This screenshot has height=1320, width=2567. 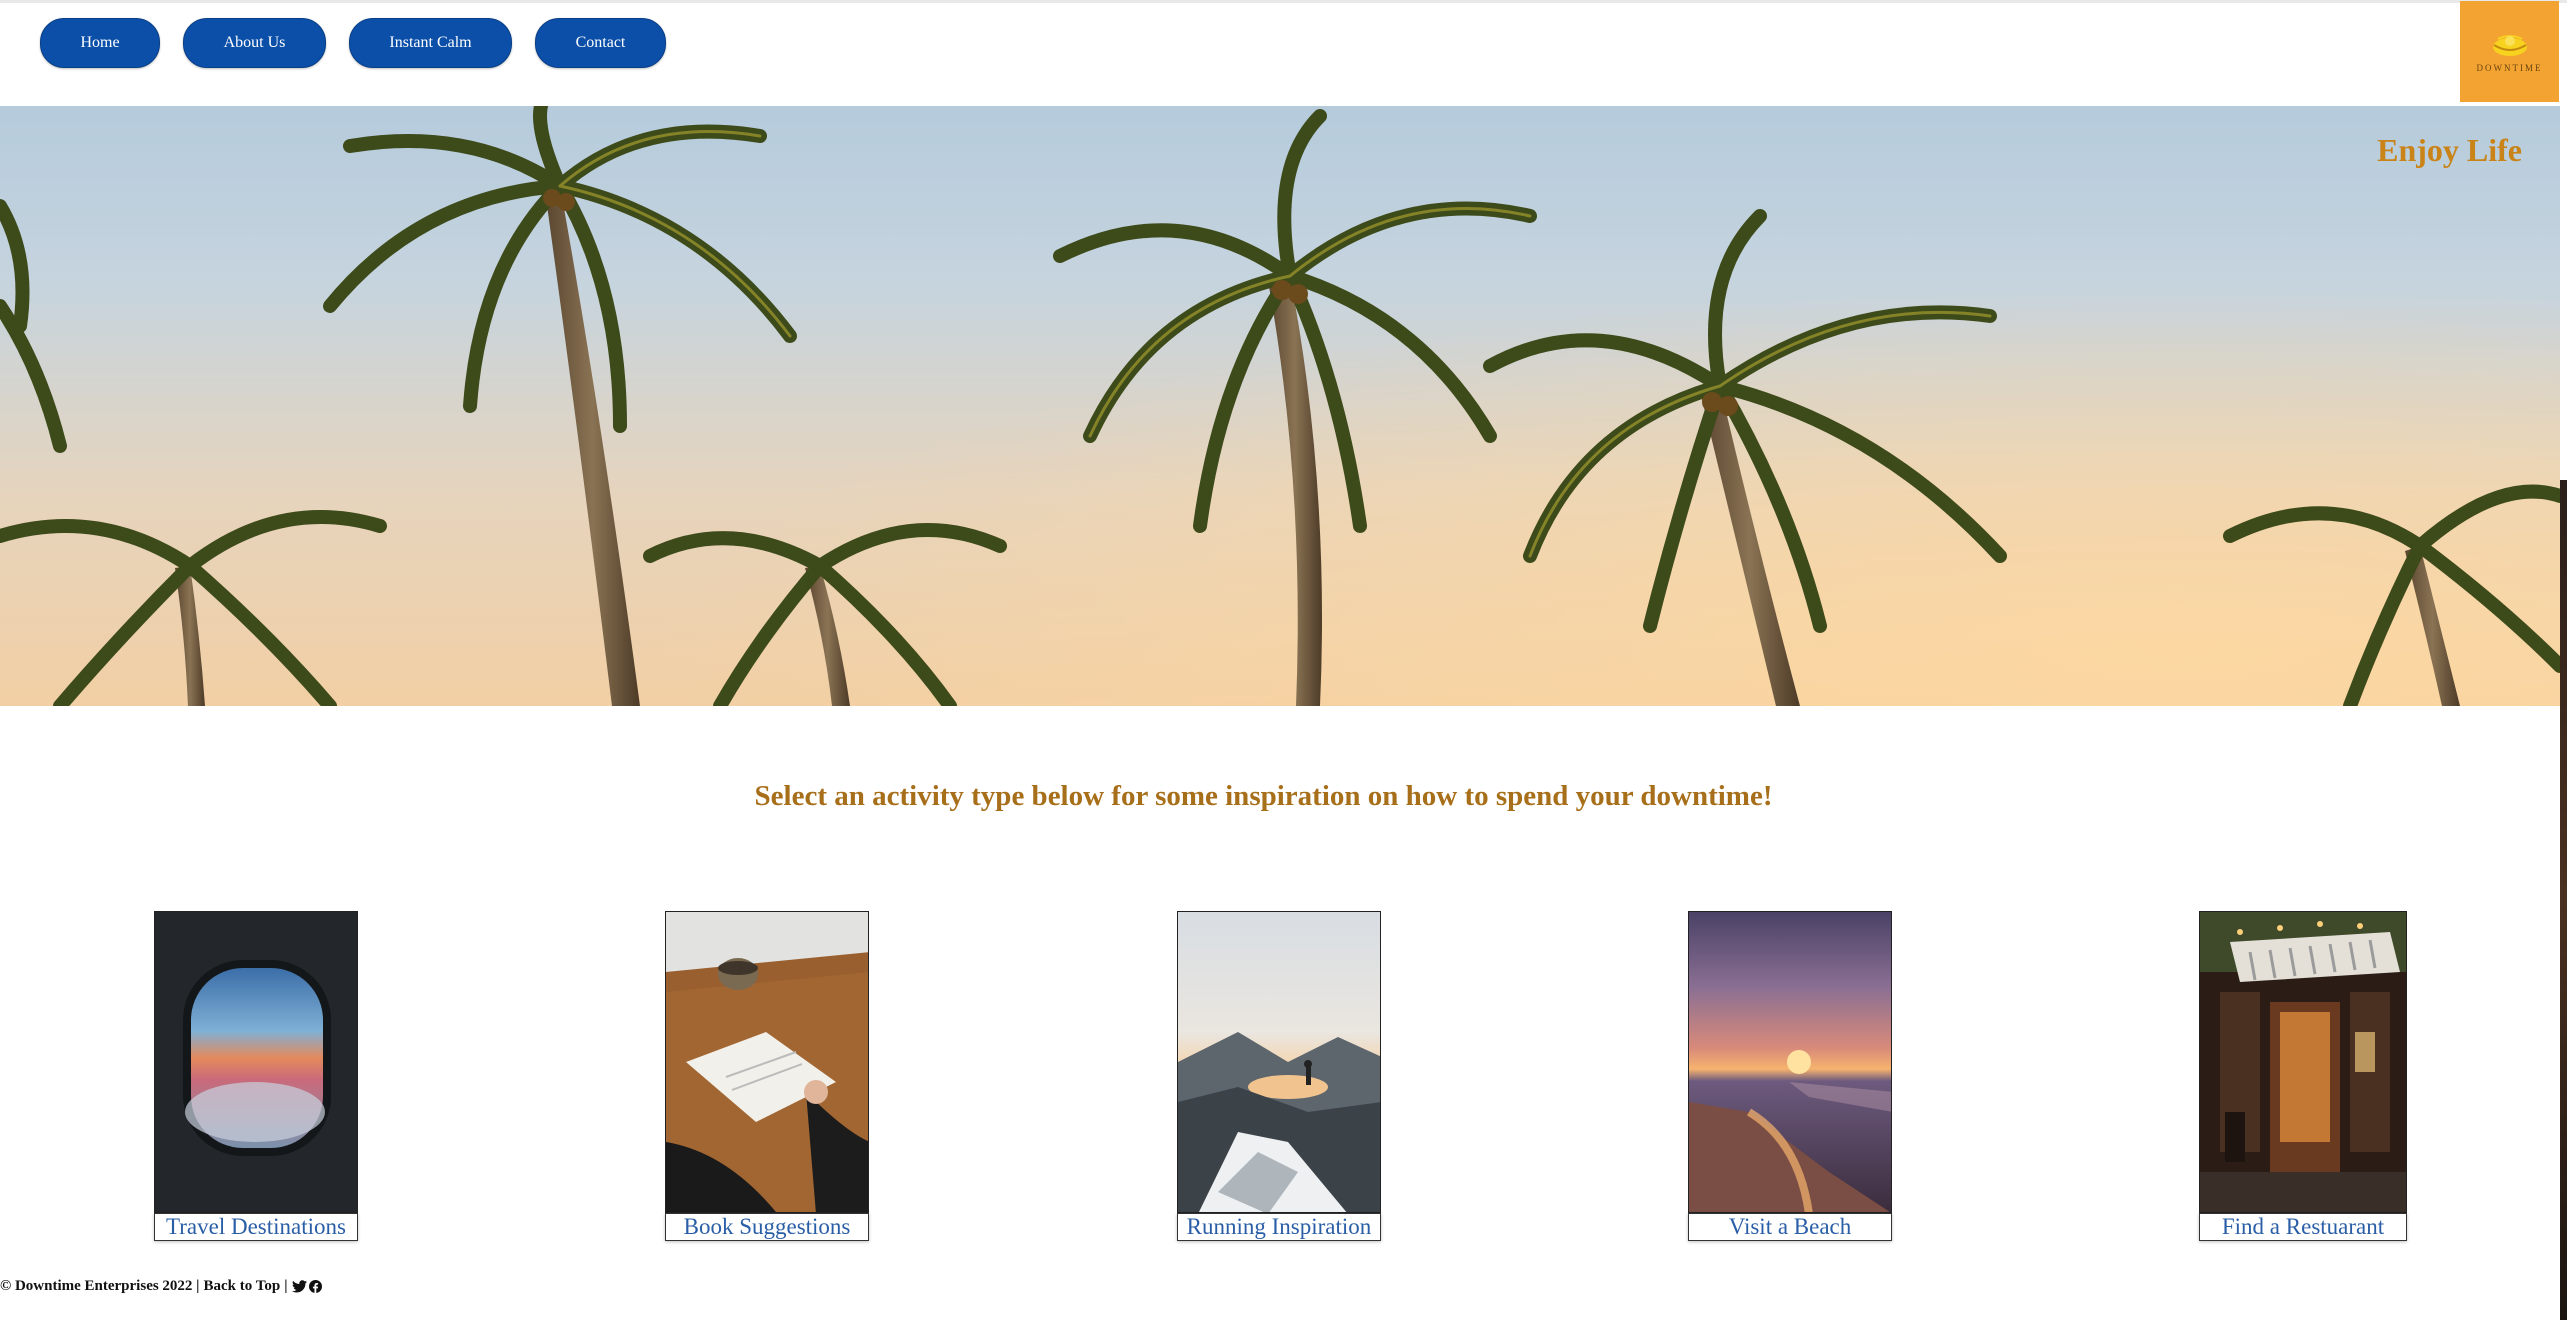 I want to click on logo-text: DOWNTIME, so click(x=2509, y=67).